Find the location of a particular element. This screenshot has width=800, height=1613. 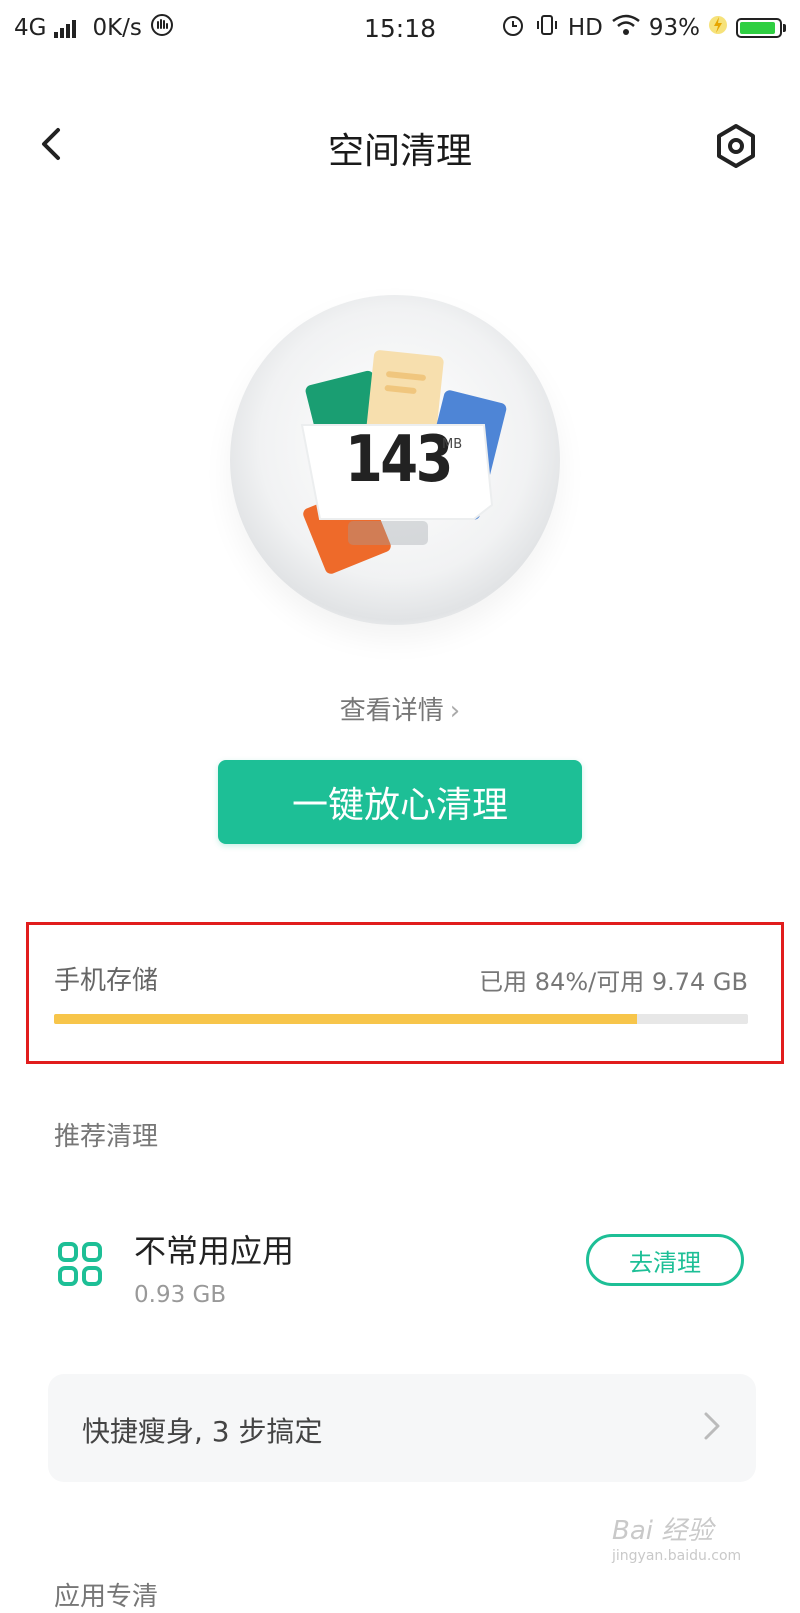

junk-size-unit: MB is located at coordinates (452, 444).